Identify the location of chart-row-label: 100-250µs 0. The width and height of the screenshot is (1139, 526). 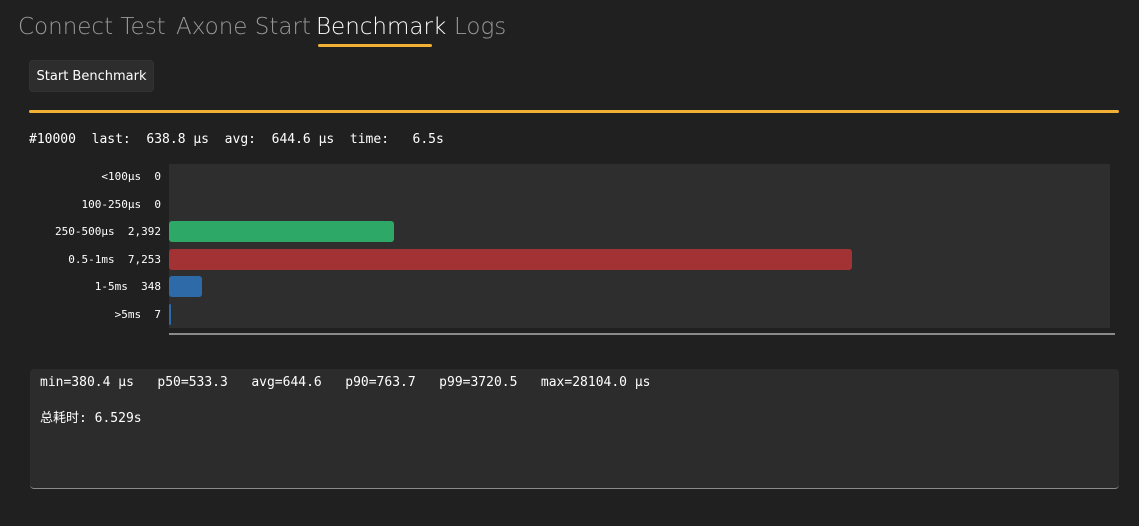
(121, 204).